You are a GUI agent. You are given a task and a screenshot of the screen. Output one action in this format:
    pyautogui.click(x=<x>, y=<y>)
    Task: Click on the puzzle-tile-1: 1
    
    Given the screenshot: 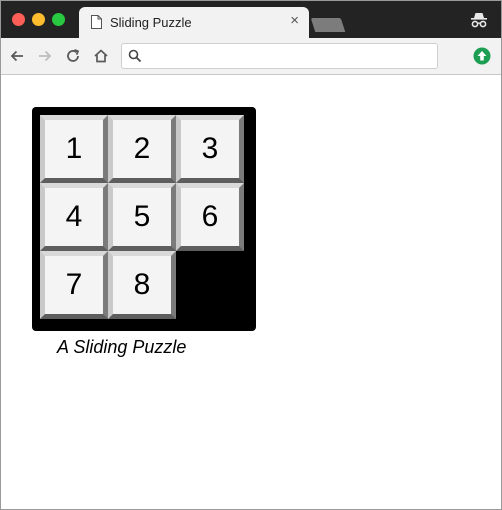 What is the action you would take?
    pyautogui.click(x=74, y=149)
    